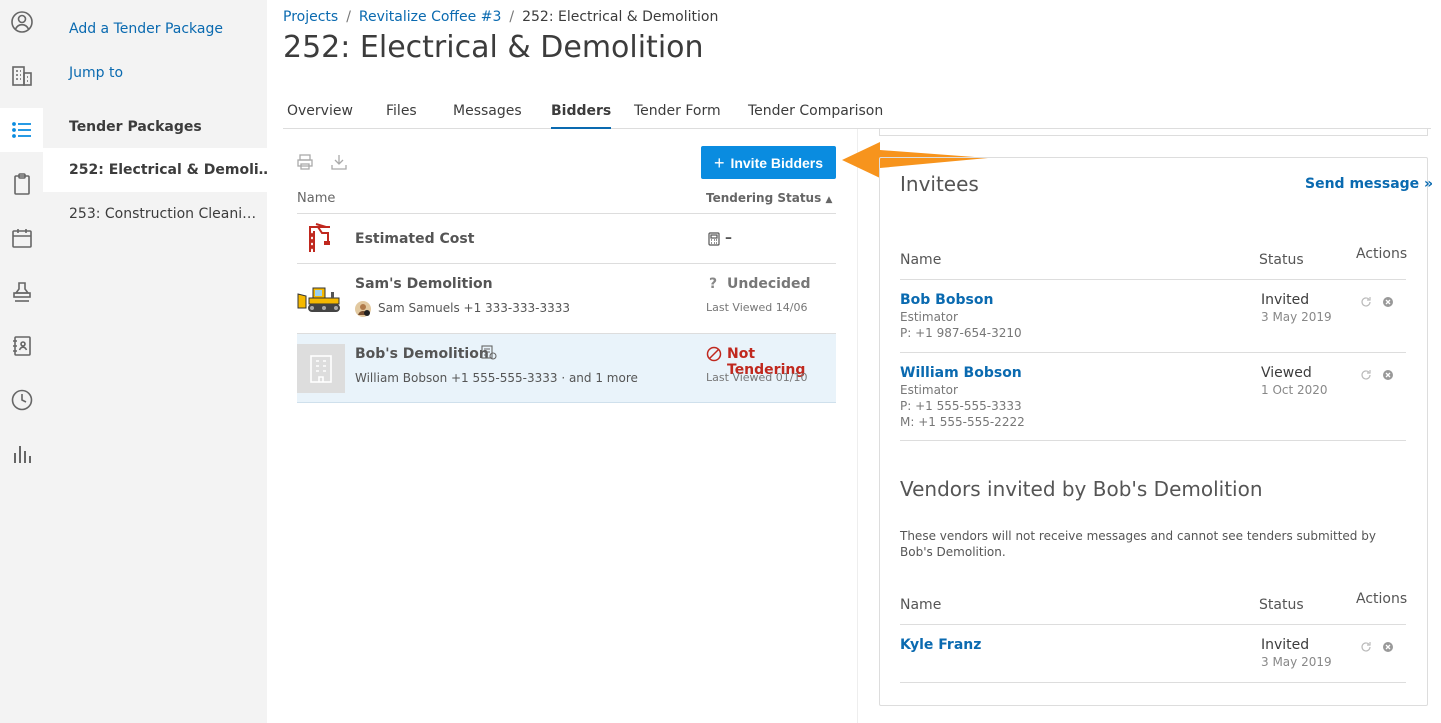  I want to click on status-badge: Undecided, so click(769, 284).